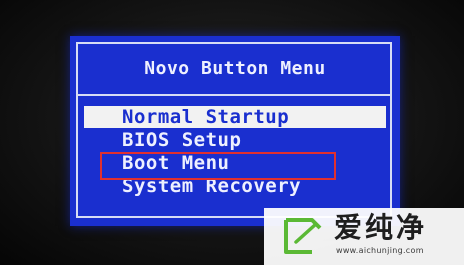 This screenshot has width=464, height=265. Describe the element at coordinates (235, 117) in the screenshot. I see `menu-item-normal-startup: Normal Startup` at that location.